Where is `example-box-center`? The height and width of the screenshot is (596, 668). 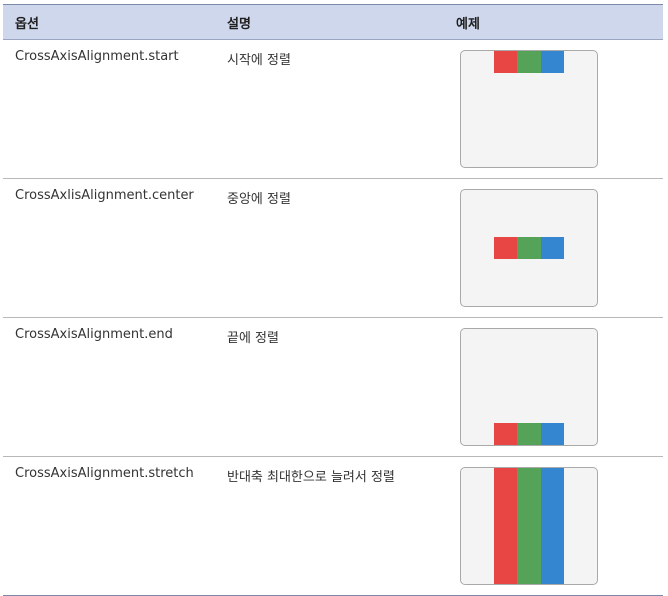
example-box-center is located at coordinates (529, 248).